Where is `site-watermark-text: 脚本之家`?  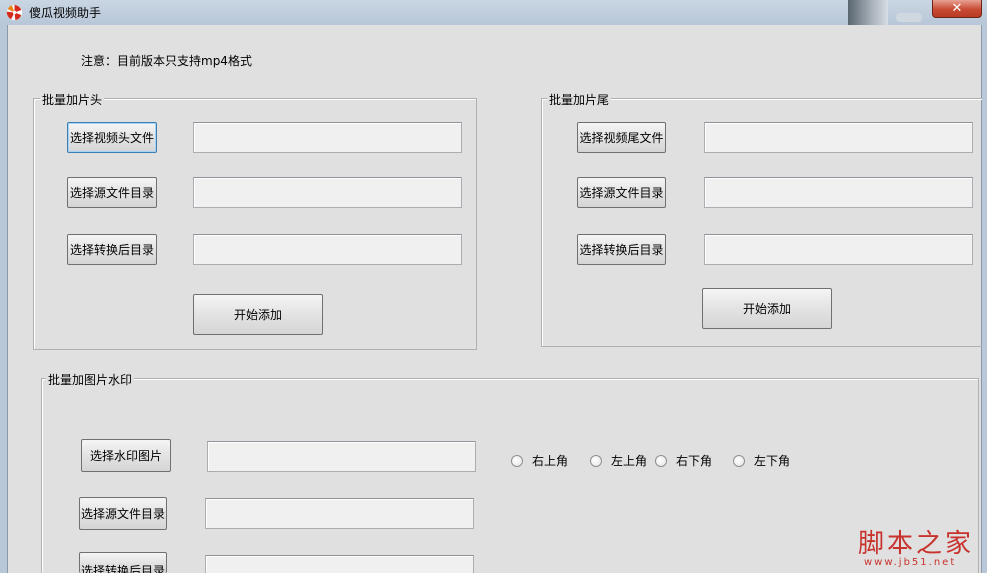
site-watermark-text: 脚本之家 is located at coordinates (916, 544).